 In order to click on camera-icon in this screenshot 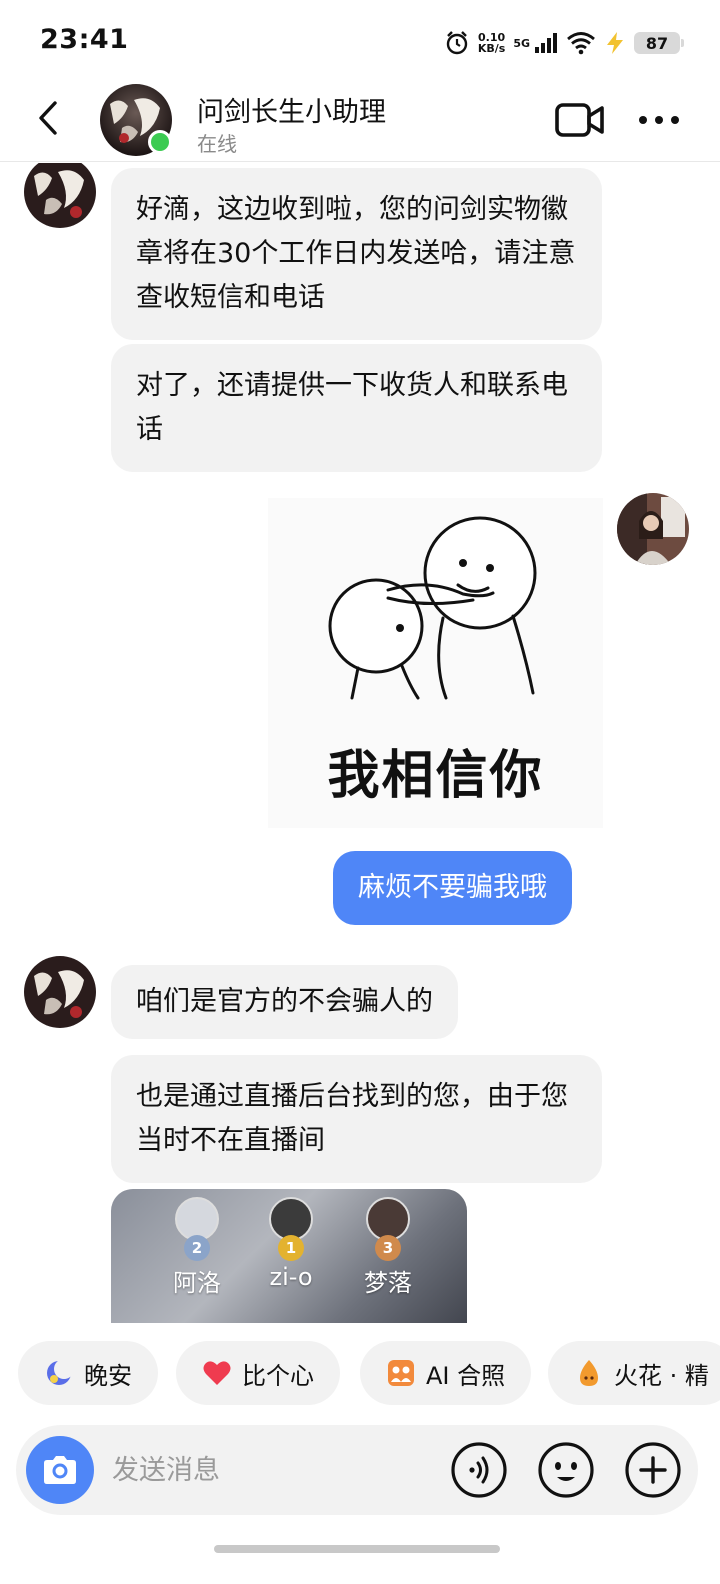, I will do `click(60, 1470)`.